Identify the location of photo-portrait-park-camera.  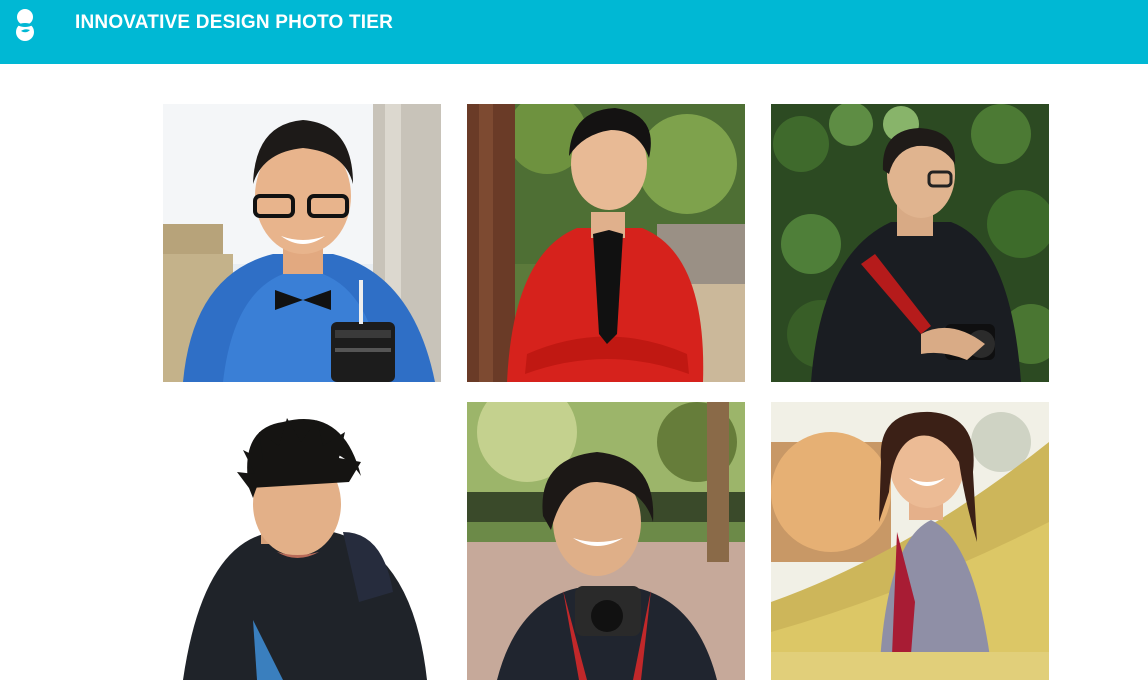
(606, 541).